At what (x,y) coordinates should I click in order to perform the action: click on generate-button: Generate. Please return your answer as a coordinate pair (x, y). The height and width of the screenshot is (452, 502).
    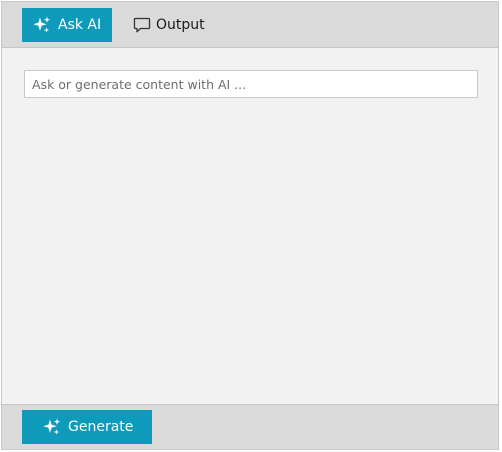
    Looking at the image, I should click on (87, 427).